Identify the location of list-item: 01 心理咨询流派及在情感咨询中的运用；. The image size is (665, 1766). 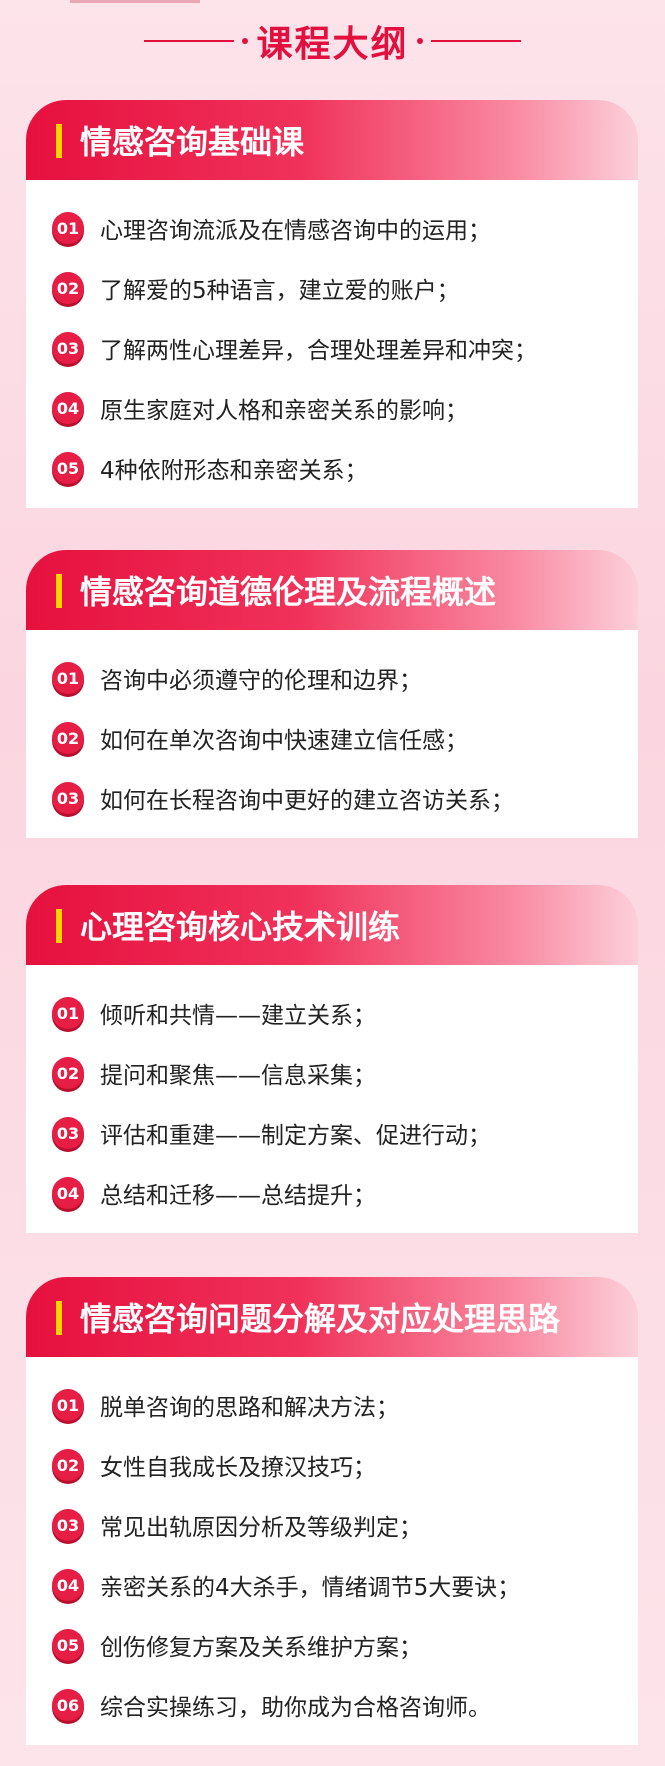
(332, 228).